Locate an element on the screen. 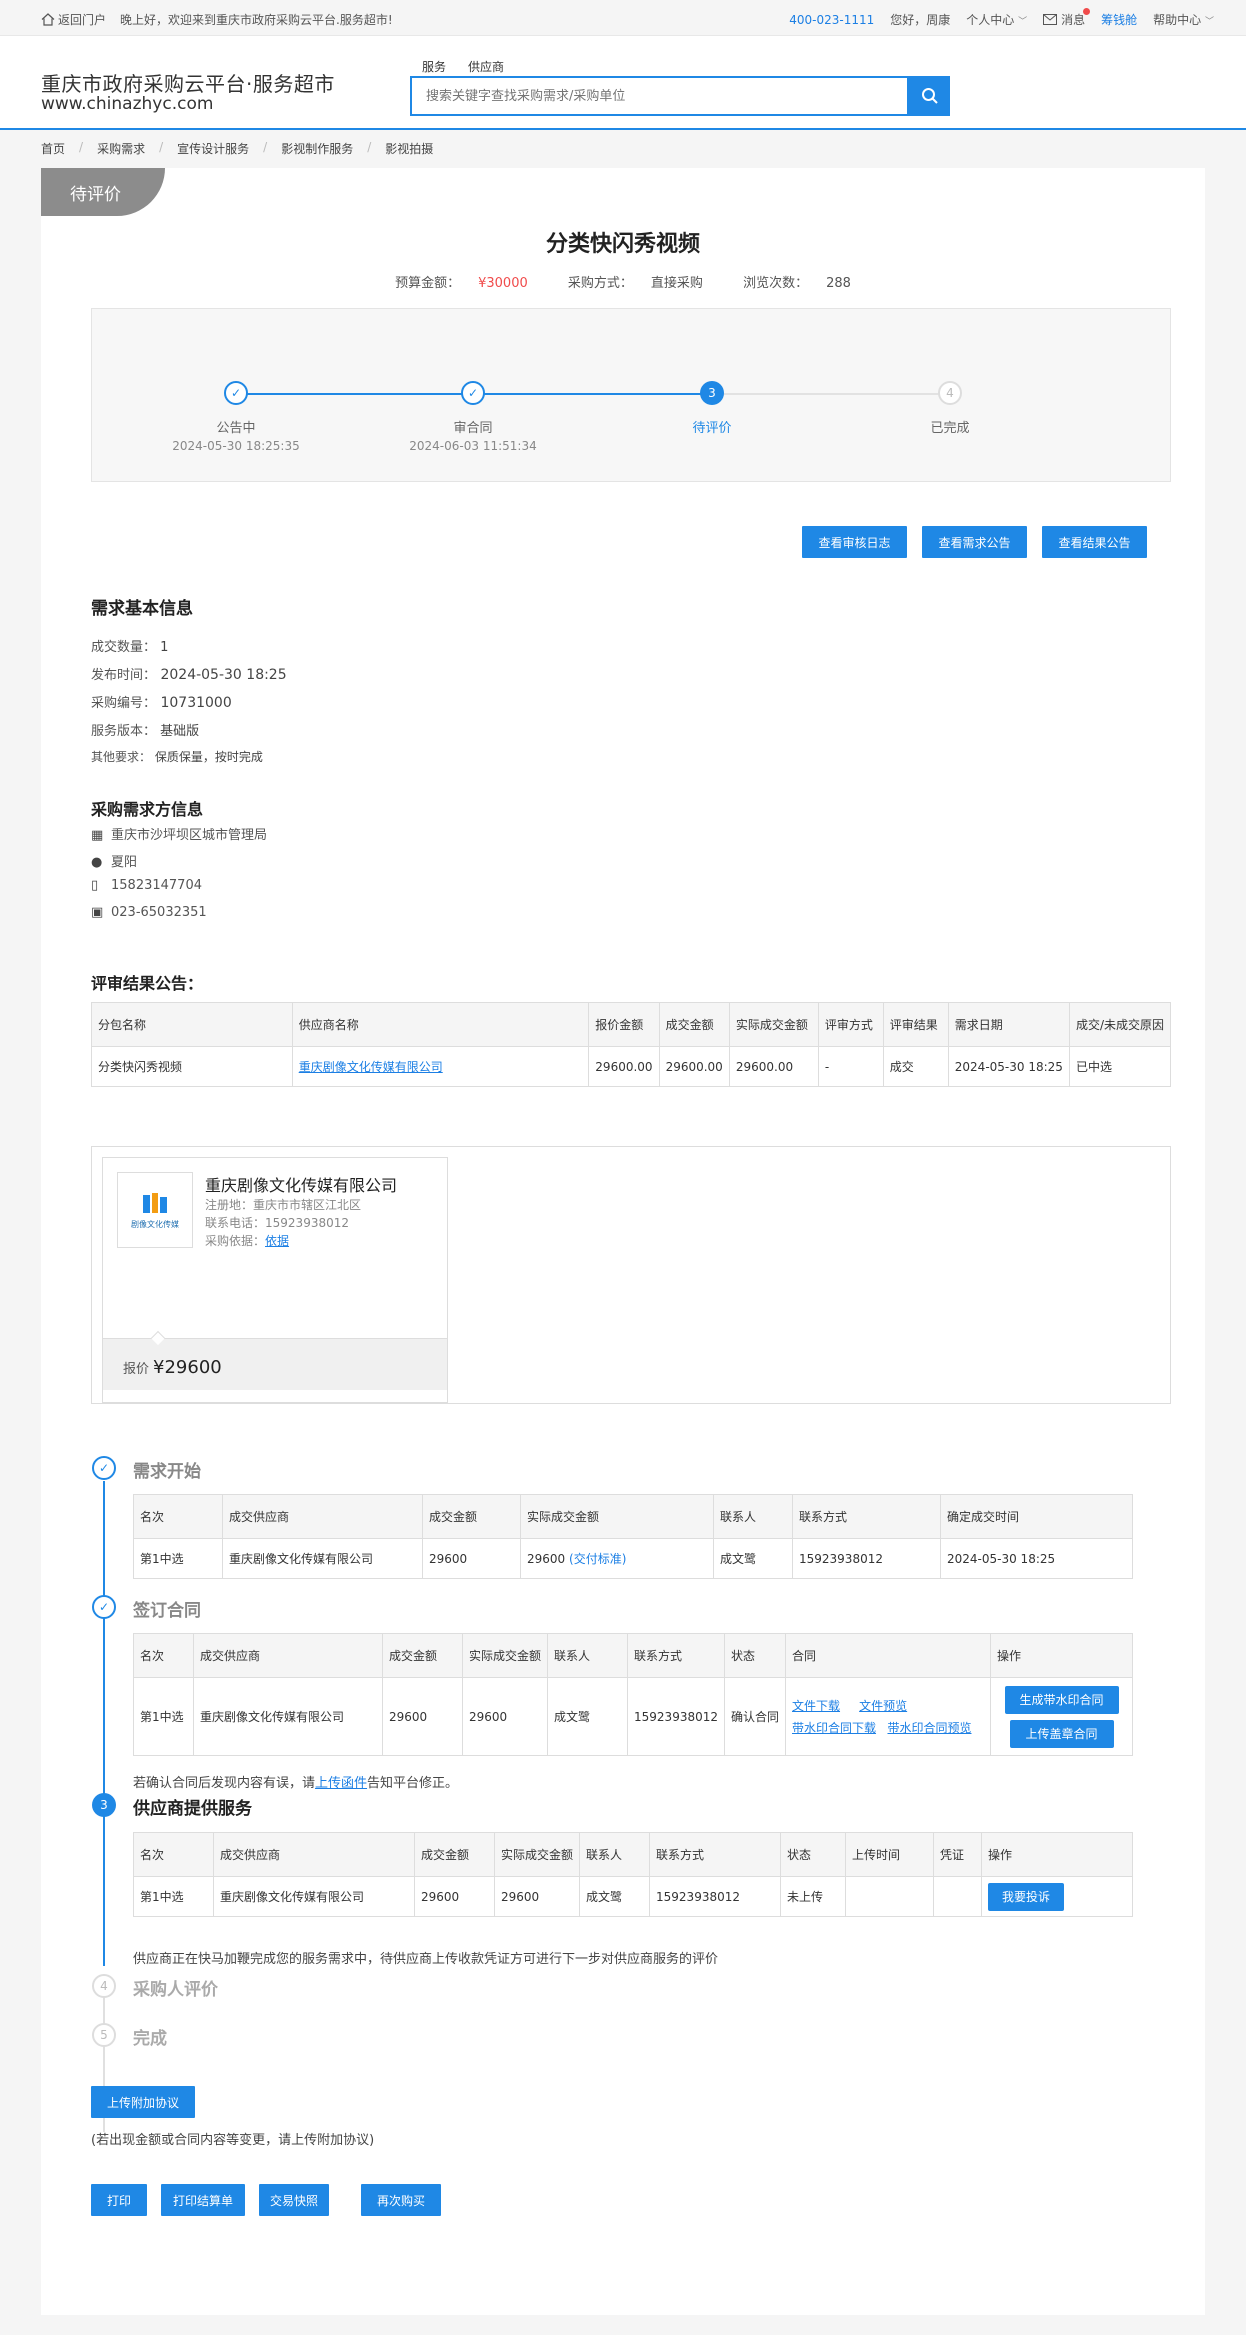  building-icon: ▦ is located at coordinates (97, 835).